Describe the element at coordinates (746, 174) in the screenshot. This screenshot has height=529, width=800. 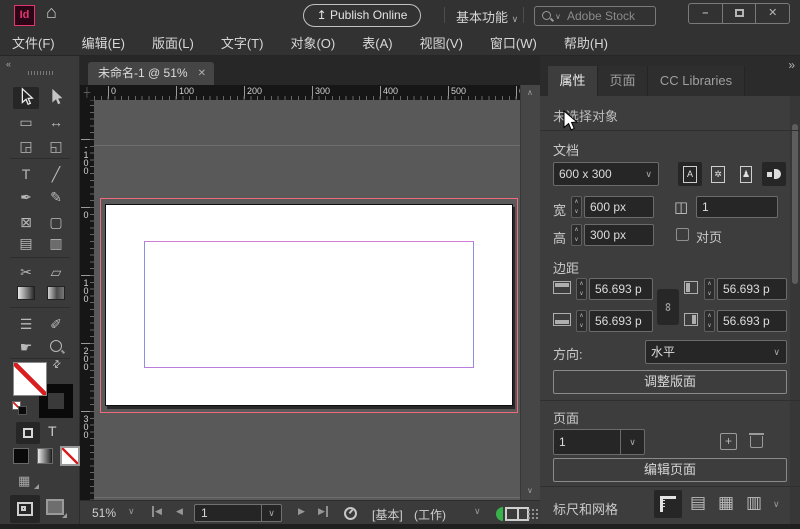
I see `intent-mobile-button: ♟` at that location.